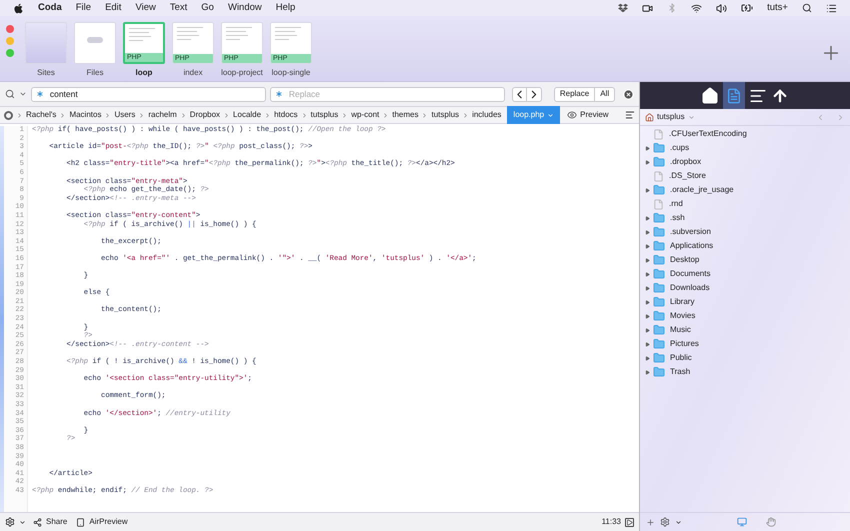 The image size is (850, 531). Describe the element at coordinates (286, 8) in the screenshot. I see `menu-item: Help` at that location.